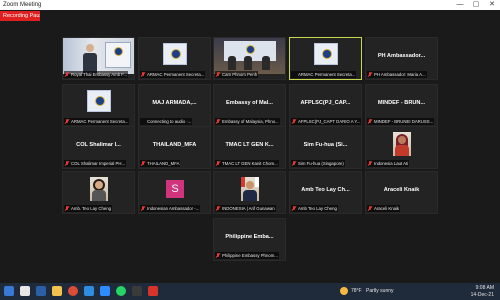 Image resolution: width=500 pixels, height=300 pixels. What do you see at coordinates (387, 208) in the screenshot?
I see `participant-label-text: Araceli Knaik` at bounding box center [387, 208].